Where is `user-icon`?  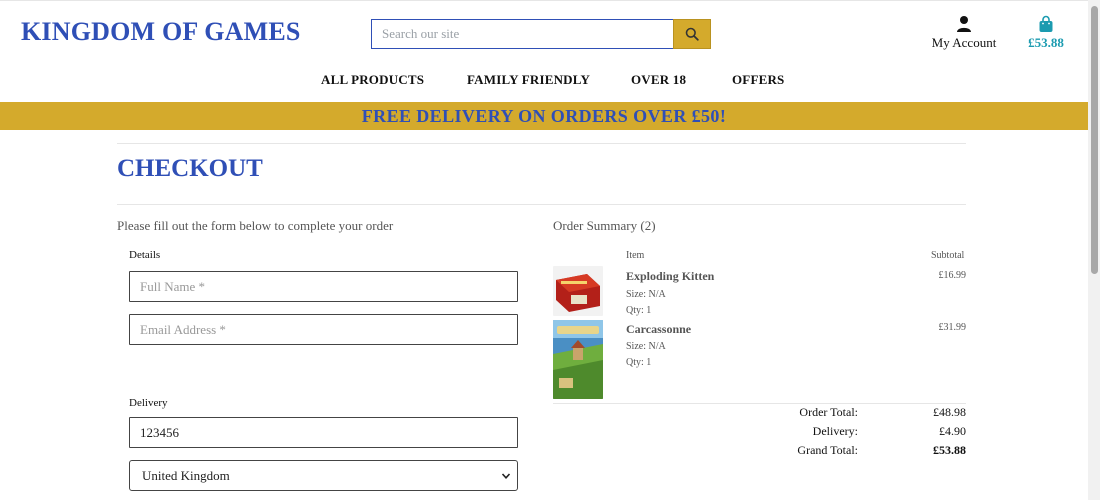 user-icon is located at coordinates (964, 24).